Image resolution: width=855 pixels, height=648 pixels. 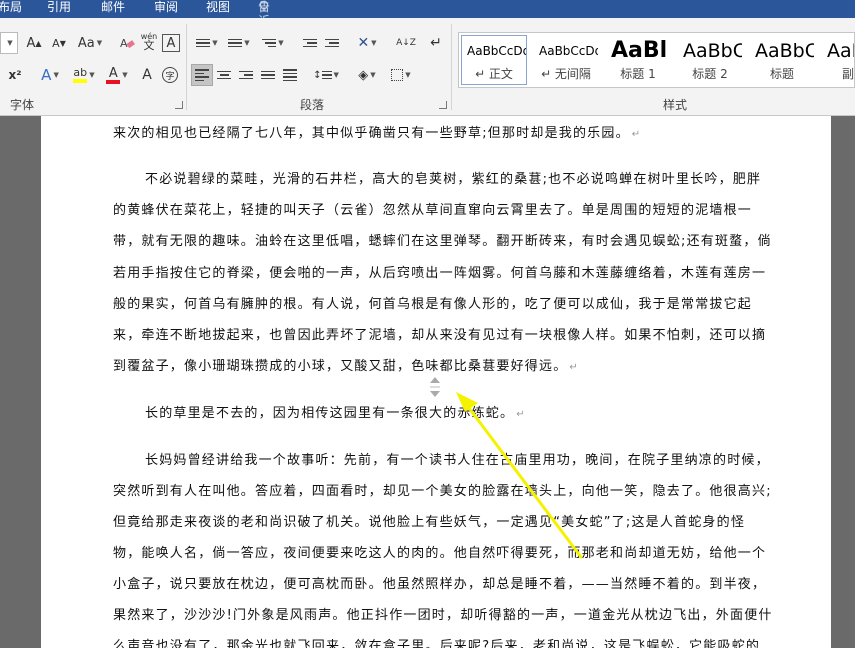 I want to click on phonetic-guide-button: wén 文, so click(x=149, y=41).